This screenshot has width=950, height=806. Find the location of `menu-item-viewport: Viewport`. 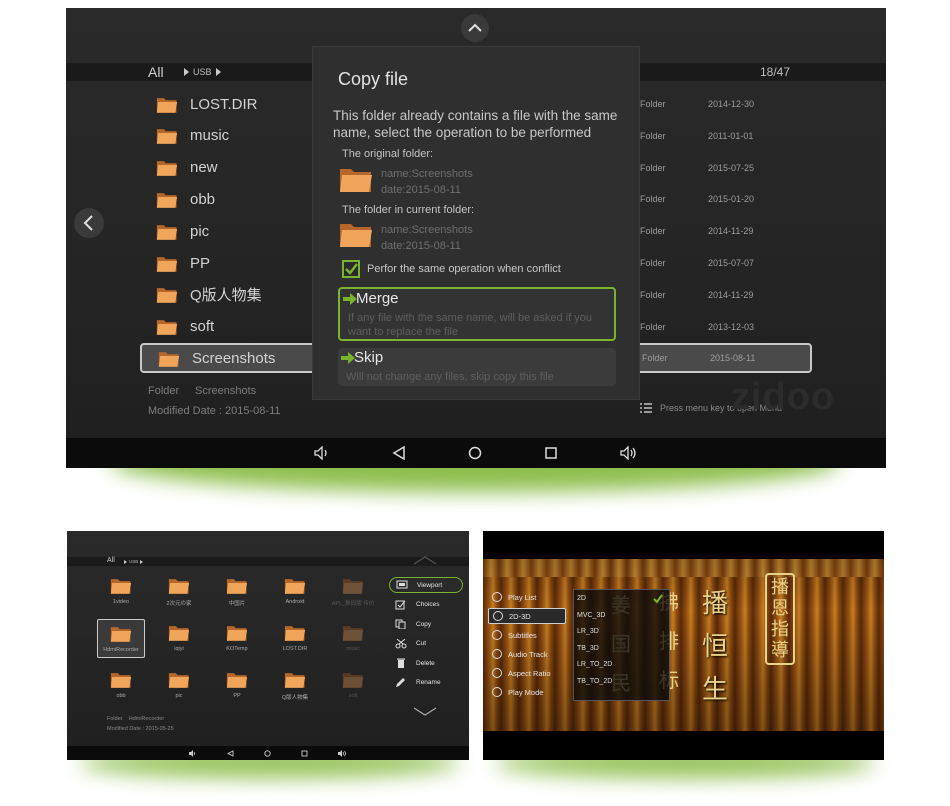

menu-item-viewport: Viewport is located at coordinates (426, 585).